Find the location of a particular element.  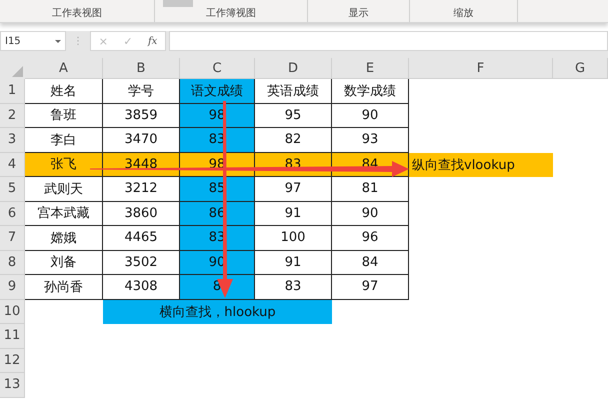

column-header: A is located at coordinates (64, 68).